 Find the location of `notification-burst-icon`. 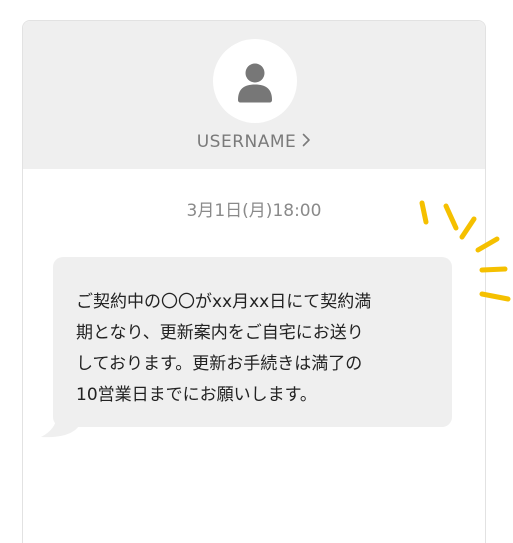

notification-burst-icon is located at coordinates (465, 251).